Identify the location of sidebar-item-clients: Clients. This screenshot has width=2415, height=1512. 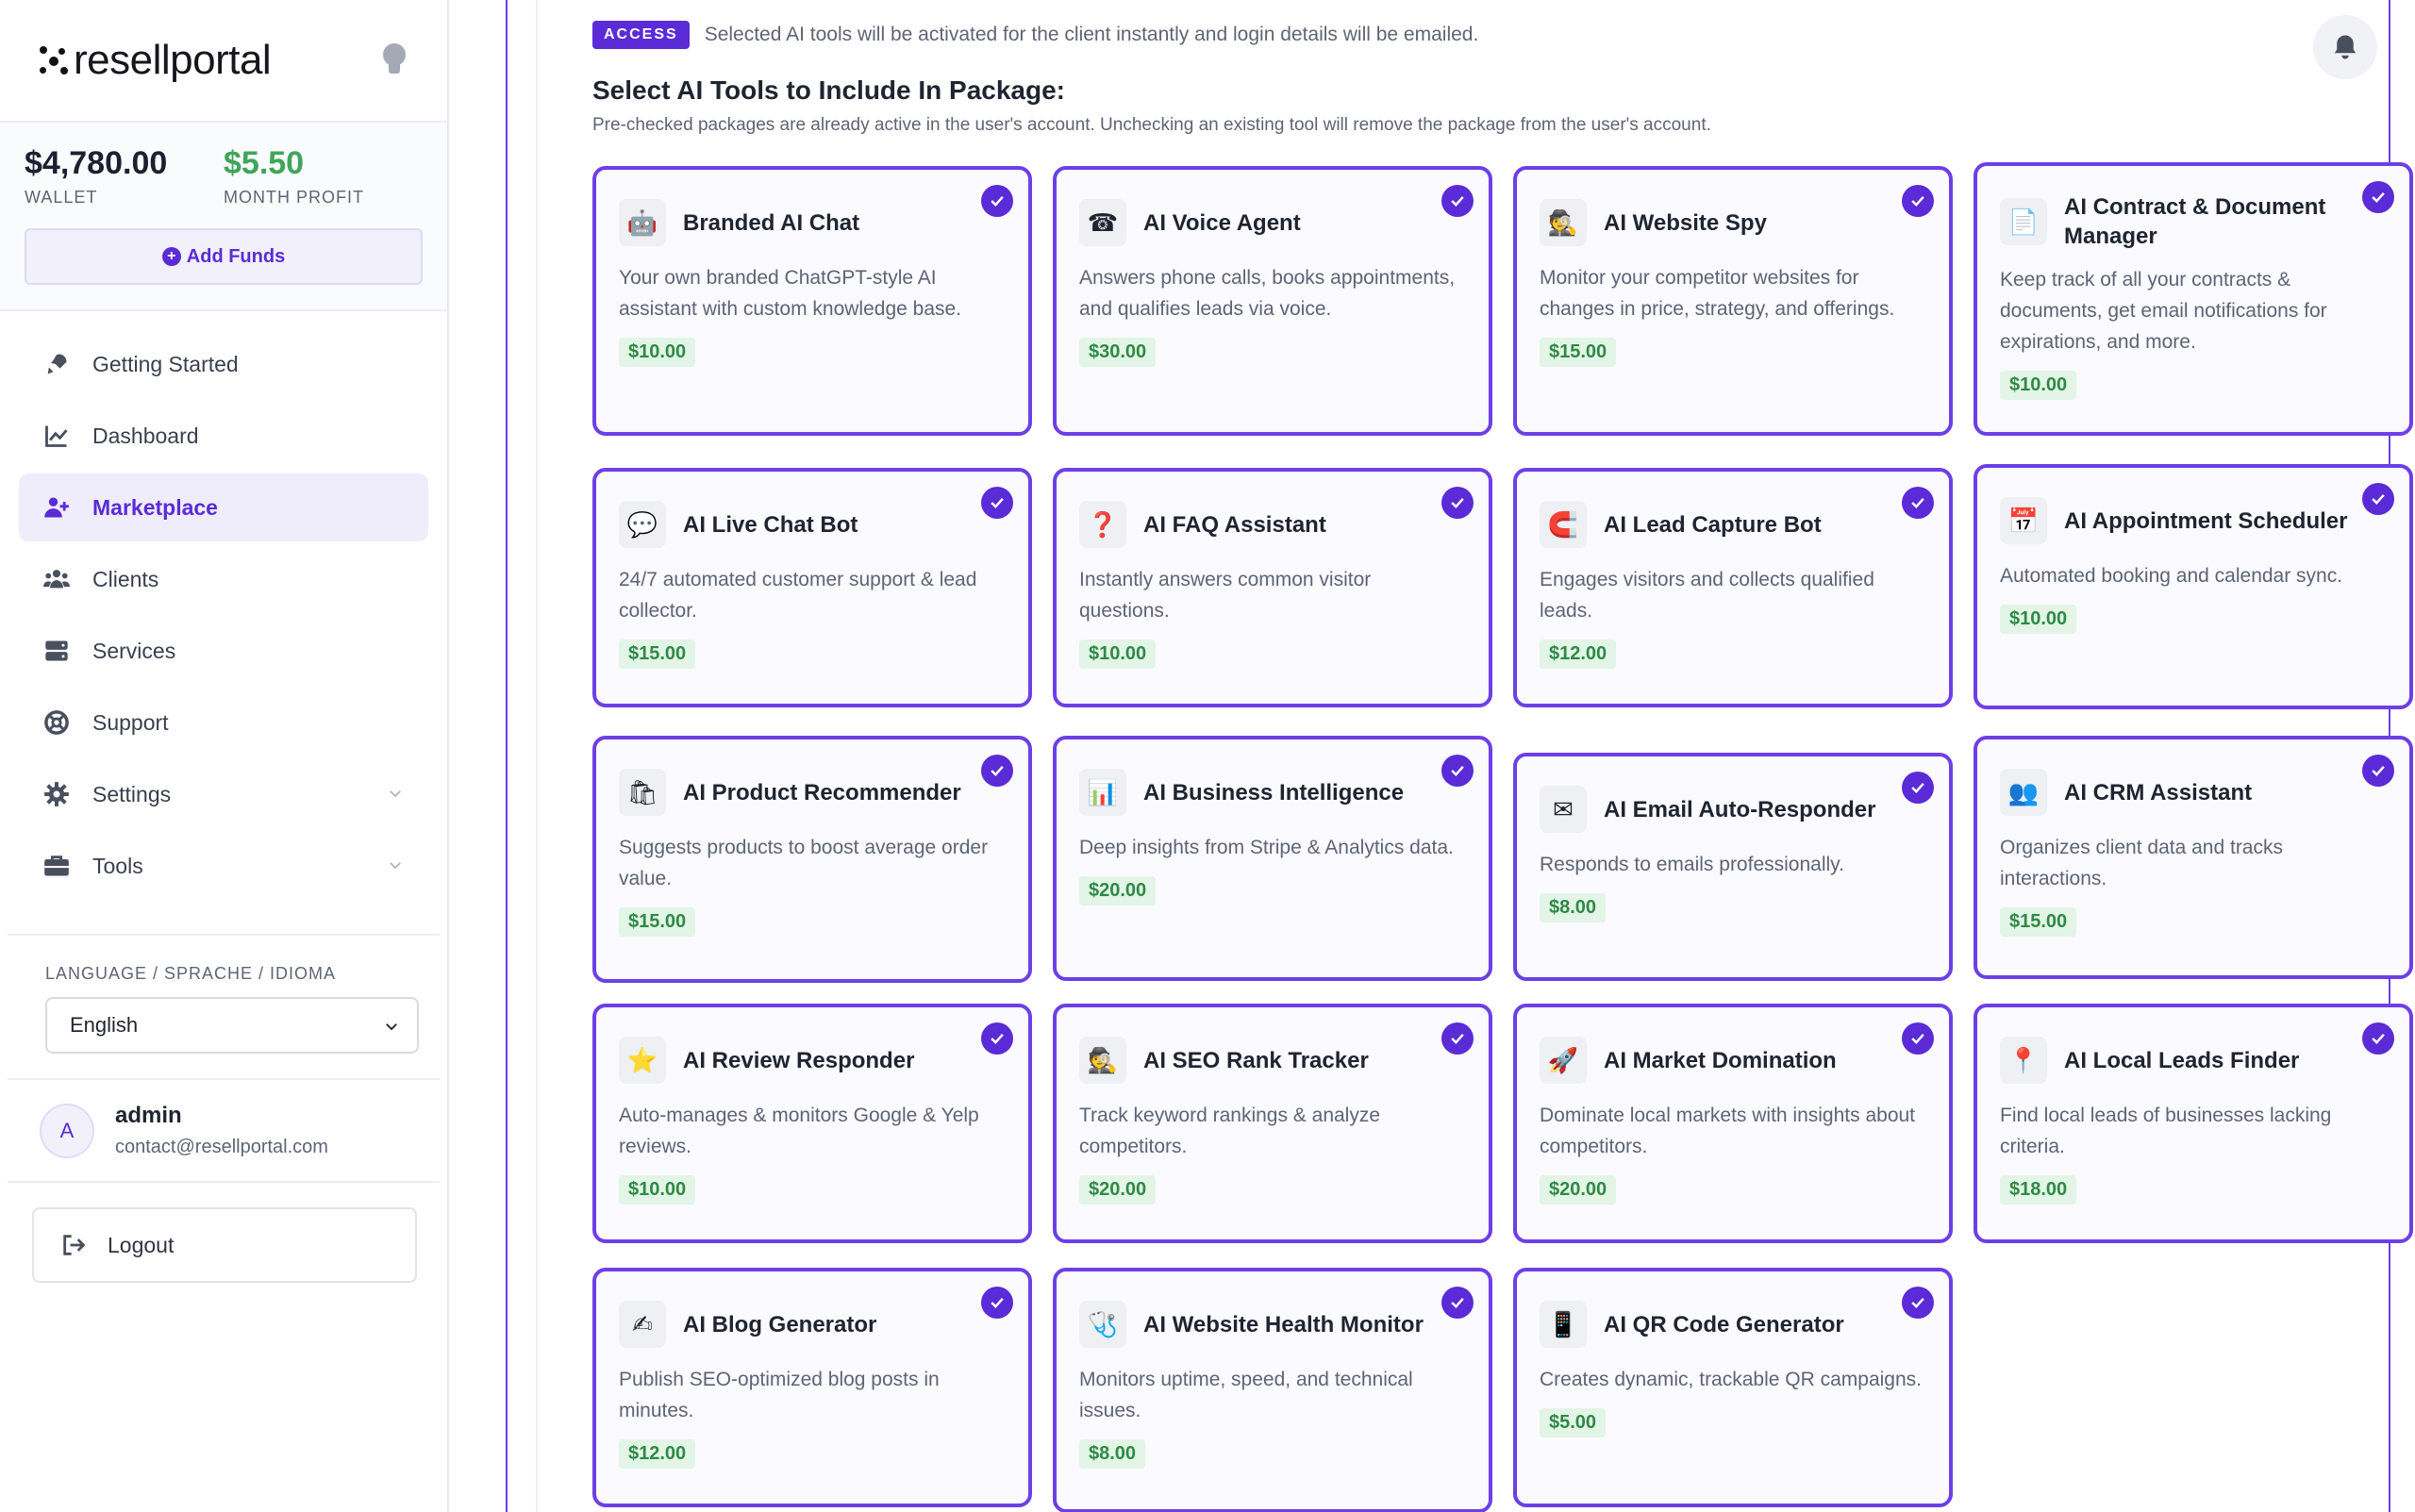
(224, 579).